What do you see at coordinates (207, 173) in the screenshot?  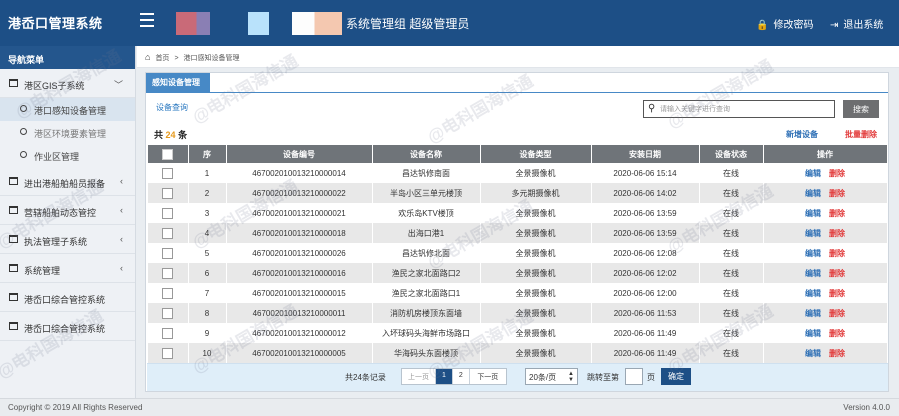 I see `row-index: 1` at bounding box center [207, 173].